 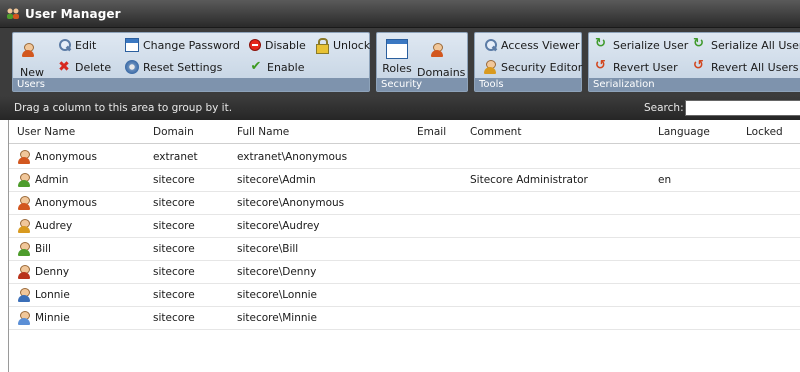 I want to click on column-header-locked: Locked, so click(x=764, y=132).